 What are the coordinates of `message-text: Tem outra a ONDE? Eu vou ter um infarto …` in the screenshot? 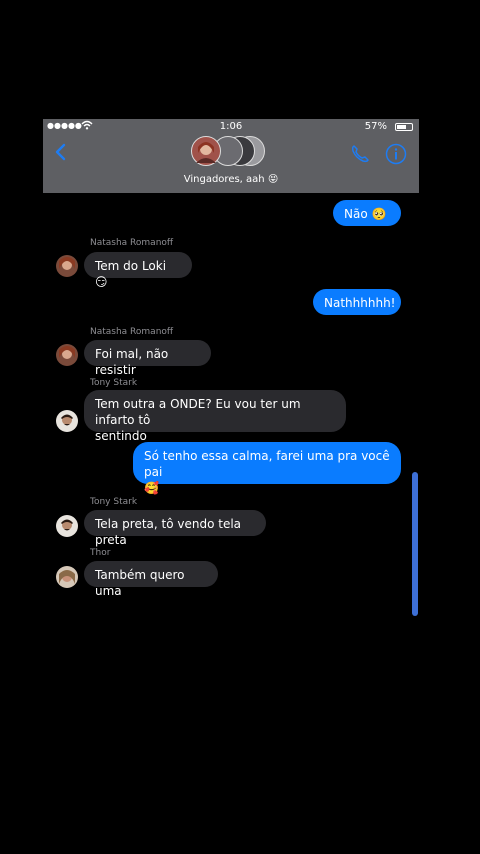 It's located at (198, 412).